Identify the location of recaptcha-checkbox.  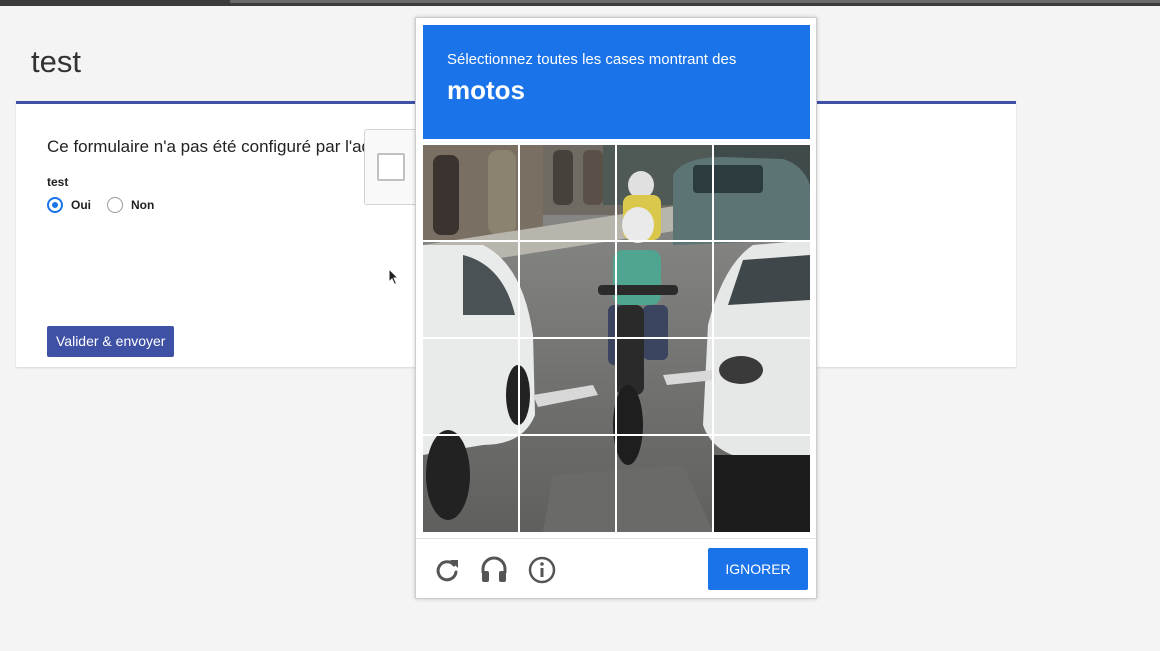
(391, 167).